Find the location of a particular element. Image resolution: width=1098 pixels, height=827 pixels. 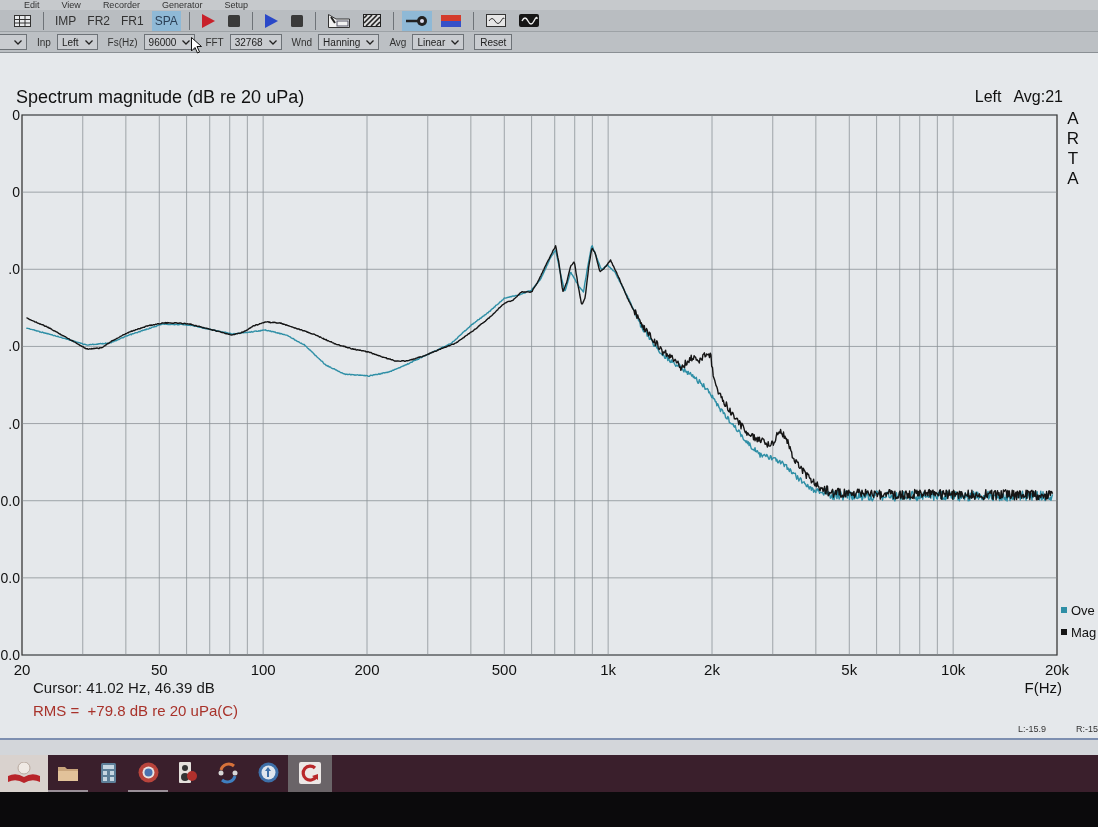

chart-box-icon is located at coordinates (338, 20).